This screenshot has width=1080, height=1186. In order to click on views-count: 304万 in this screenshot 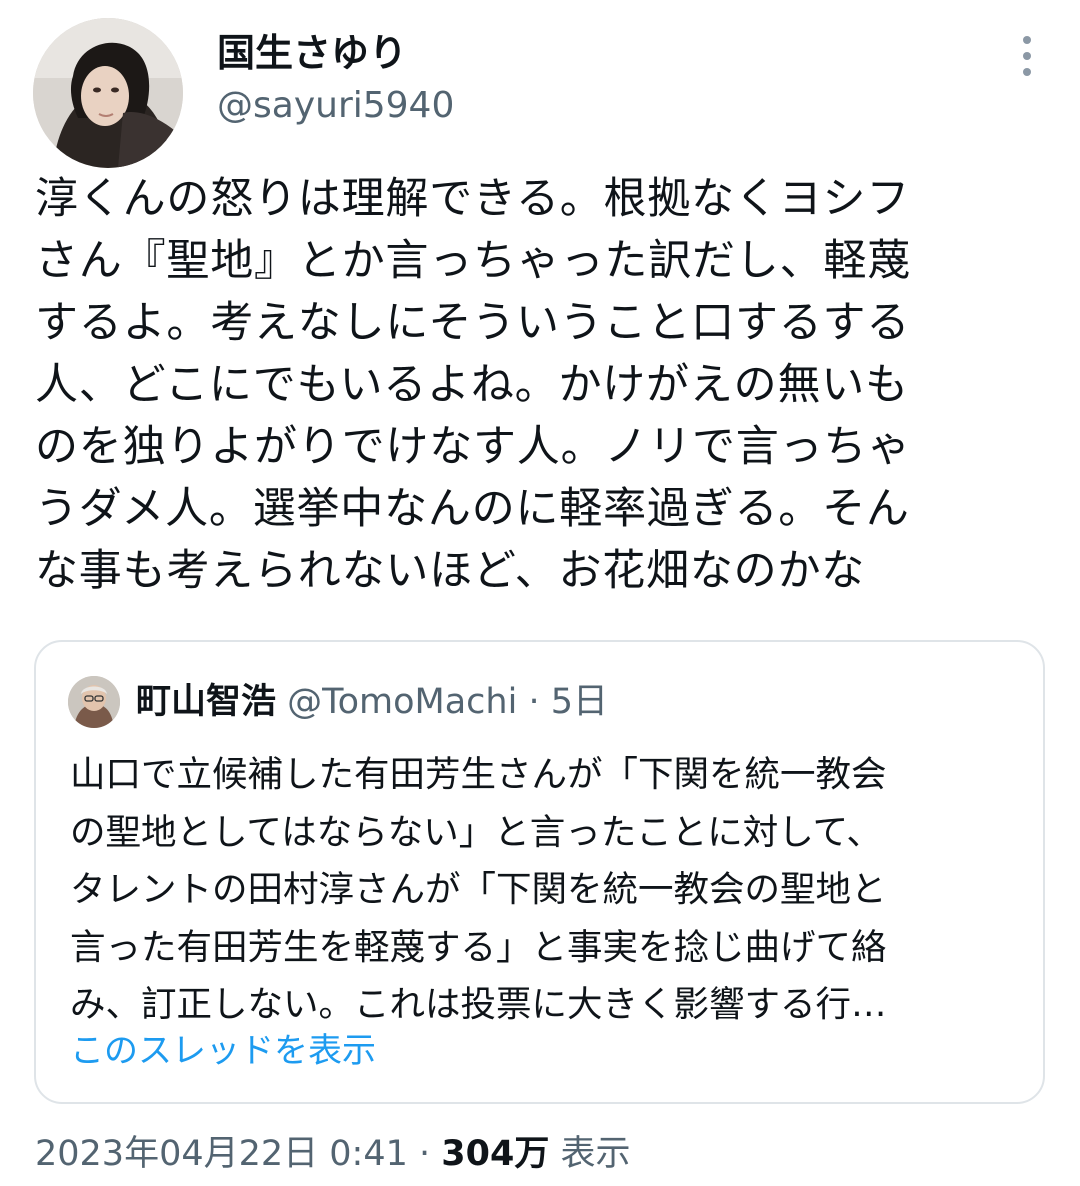, I will do `click(495, 1154)`.